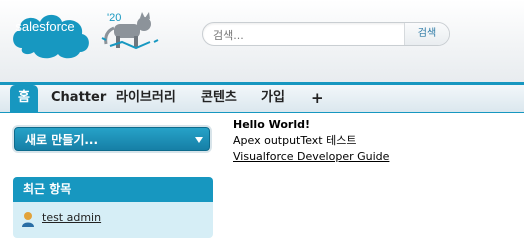  Describe the element at coordinates (199, 140) in the screenshot. I see `caret-down-icon` at that location.